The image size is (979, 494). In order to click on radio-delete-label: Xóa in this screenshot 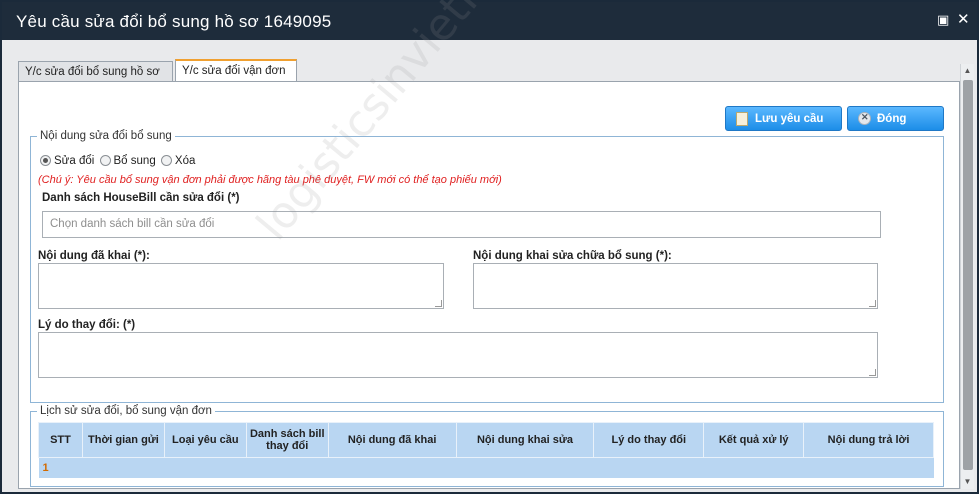, I will do `click(185, 161)`.